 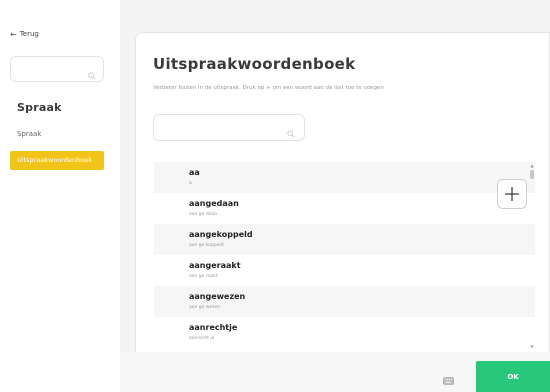 I want to click on scroll-up-icon: ▲, so click(x=532, y=165).